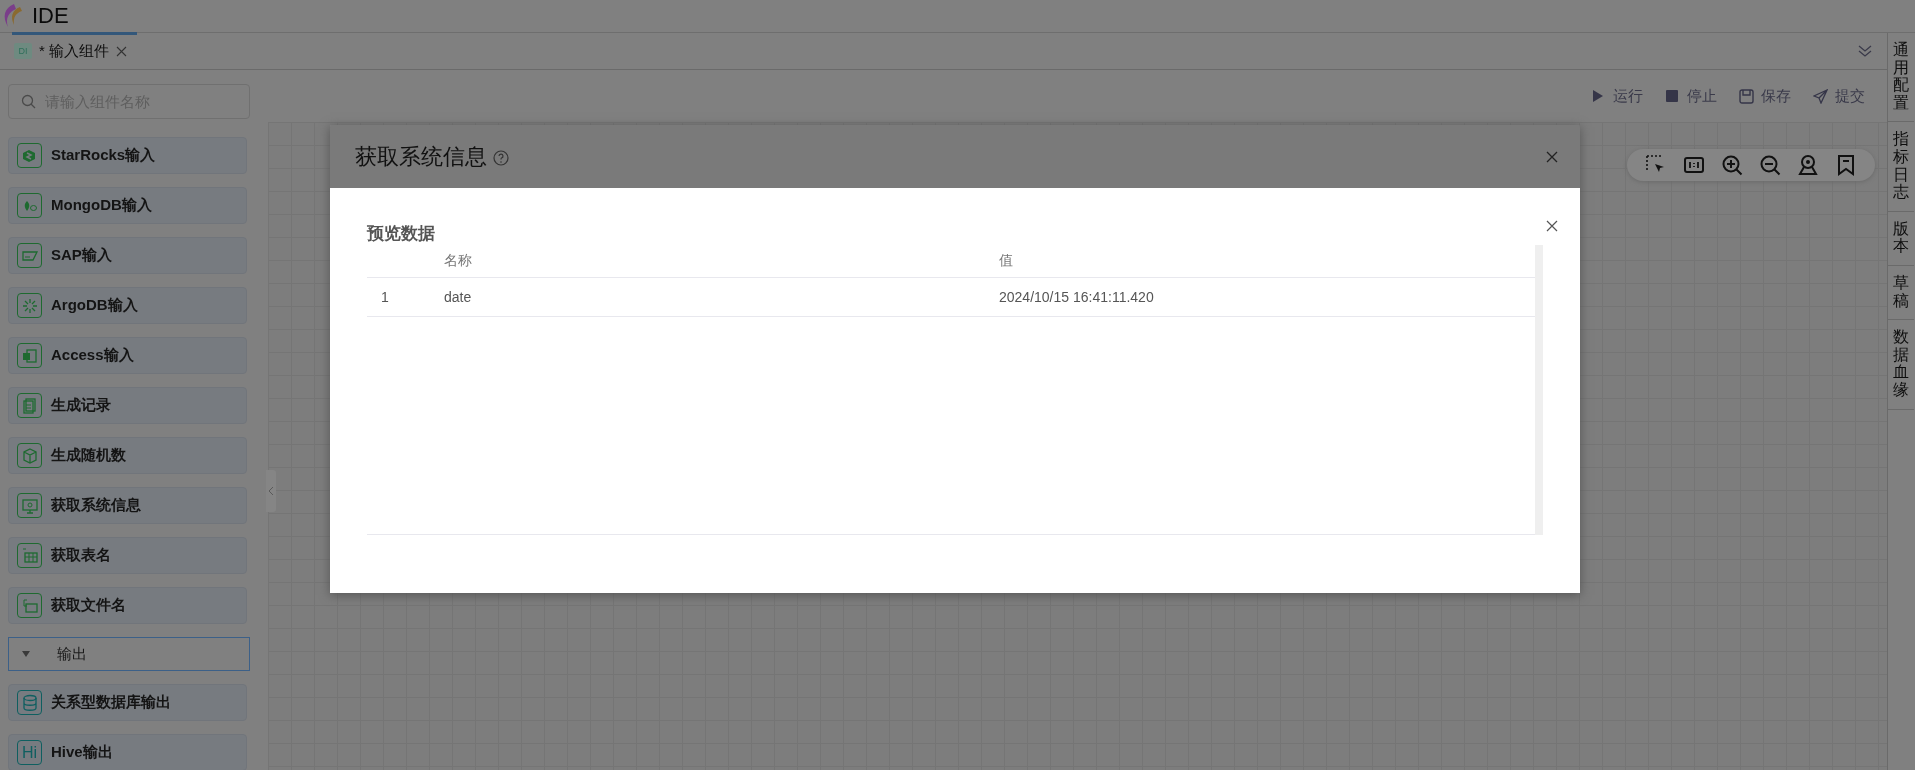 The image size is (1915, 770). What do you see at coordinates (1694, 165) in the screenshot?
I see `fit-icon` at bounding box center [1694, 165].